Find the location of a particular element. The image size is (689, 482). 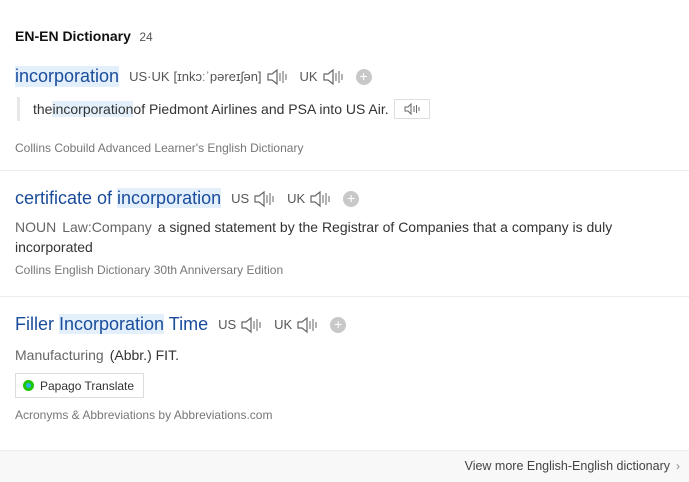

result-count: 24 is located at coordinates (146, 37).